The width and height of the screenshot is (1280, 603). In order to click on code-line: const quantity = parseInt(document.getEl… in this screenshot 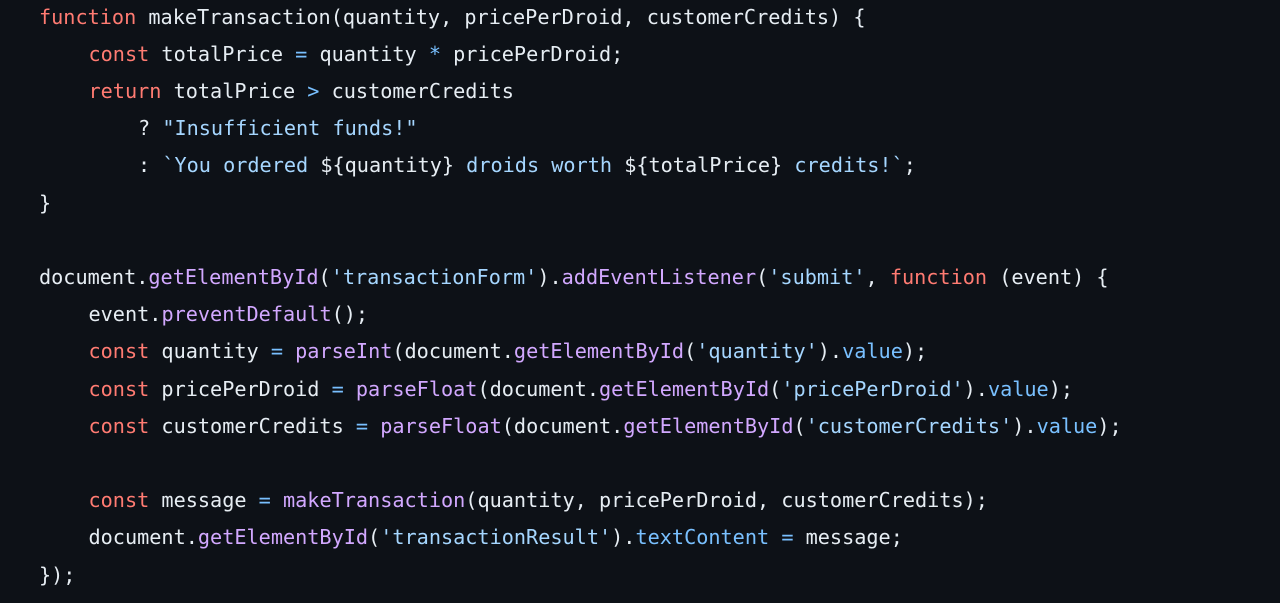, I will do `click(508, 351)`.